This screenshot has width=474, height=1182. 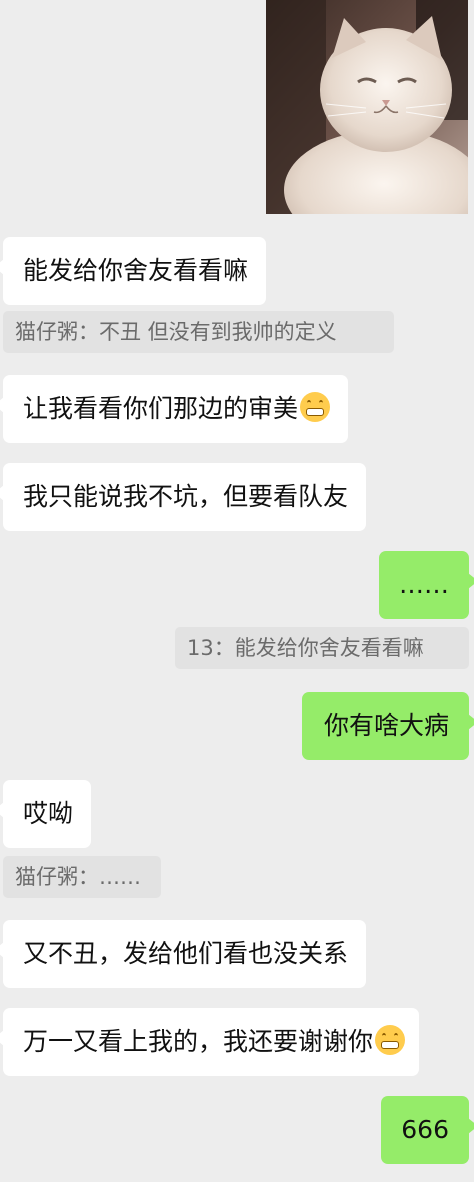 I want to click on message-bubble-right: 666, so click(x=427, y=1130).